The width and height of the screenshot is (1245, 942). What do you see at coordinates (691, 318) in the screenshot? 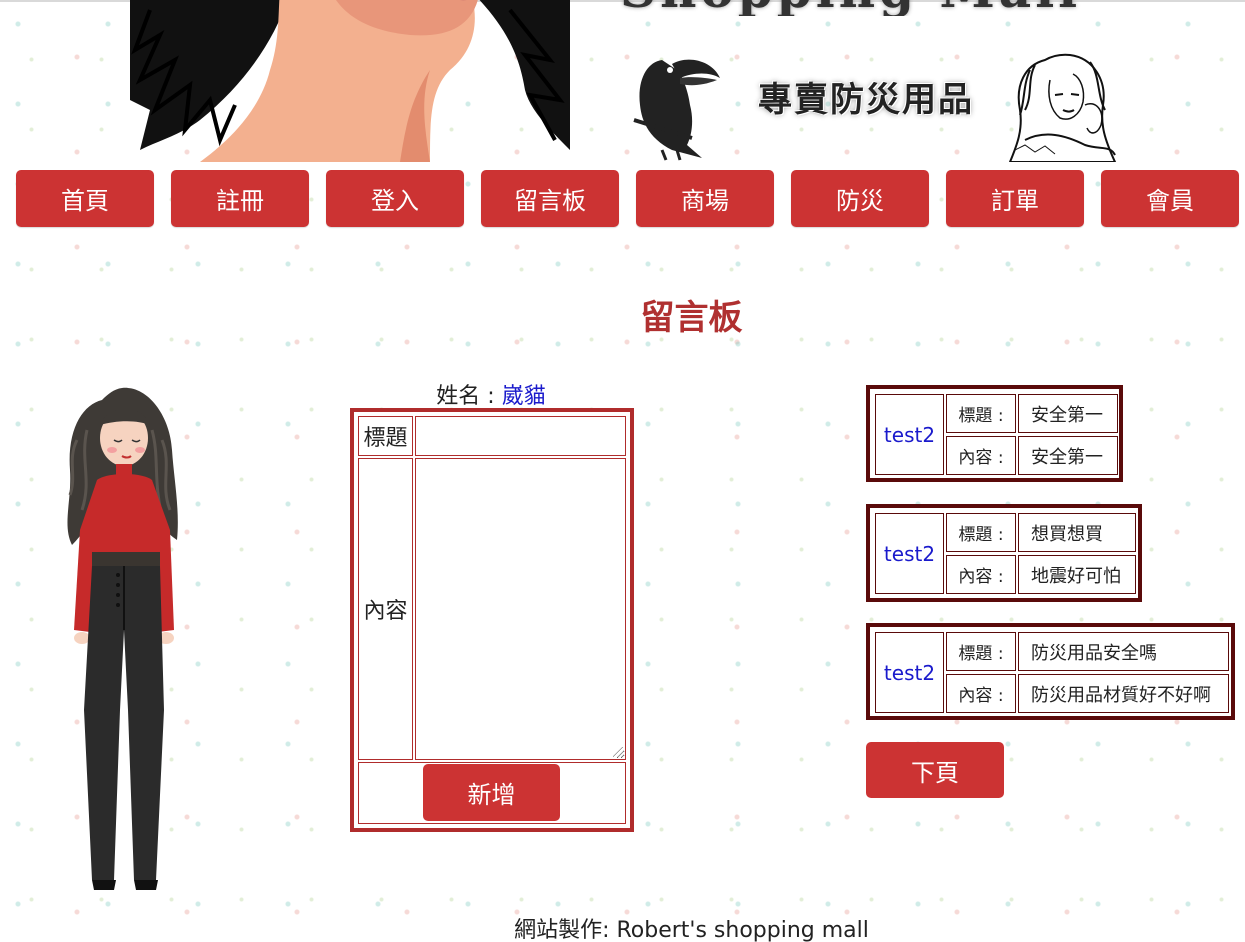
I see `page-title: 留言板` at bounding box center [691, 318].